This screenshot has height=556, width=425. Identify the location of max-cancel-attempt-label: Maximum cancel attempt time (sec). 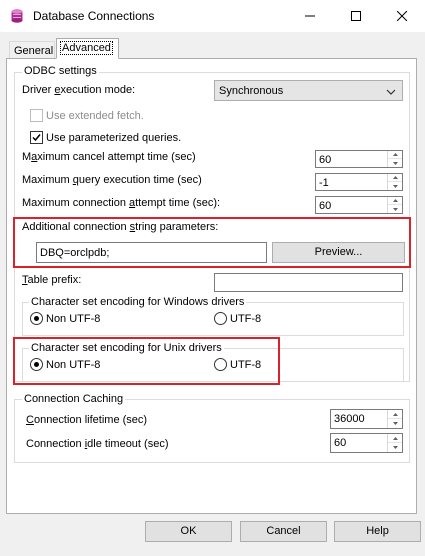
(109, 157).